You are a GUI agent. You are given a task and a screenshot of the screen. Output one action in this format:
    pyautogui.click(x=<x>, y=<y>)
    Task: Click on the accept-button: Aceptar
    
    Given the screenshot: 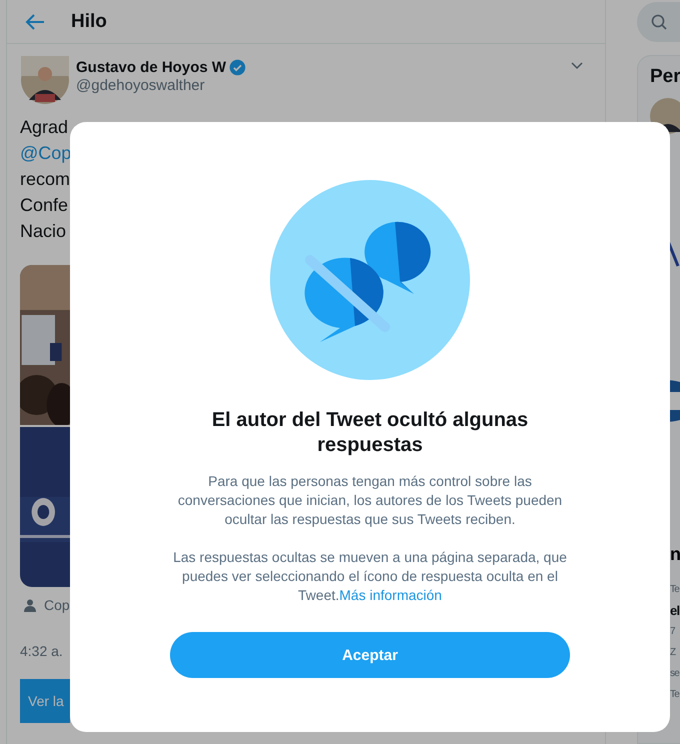 What is the action you would take?
    pyautogui.click(x=370, y=655)
    